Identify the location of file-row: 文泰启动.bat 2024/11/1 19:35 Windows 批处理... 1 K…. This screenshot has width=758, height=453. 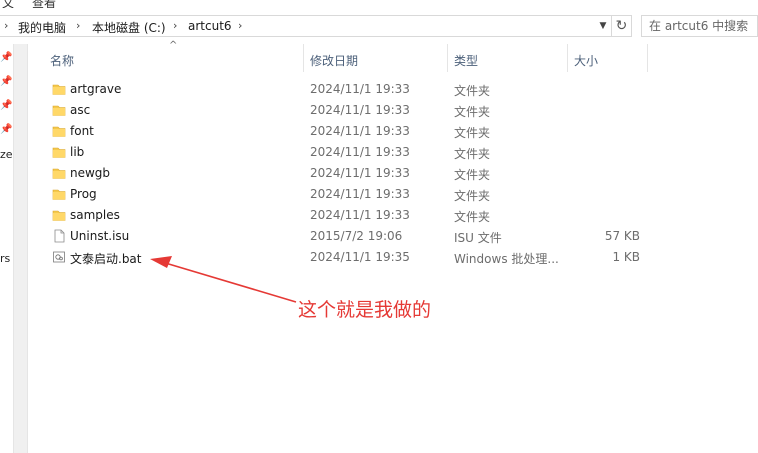
(344, 257).